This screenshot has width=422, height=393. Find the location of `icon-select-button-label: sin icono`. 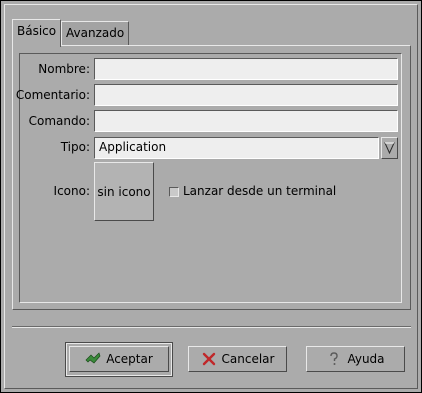

icon-select-button-label: sin icono is located at coordinates (124, 192).